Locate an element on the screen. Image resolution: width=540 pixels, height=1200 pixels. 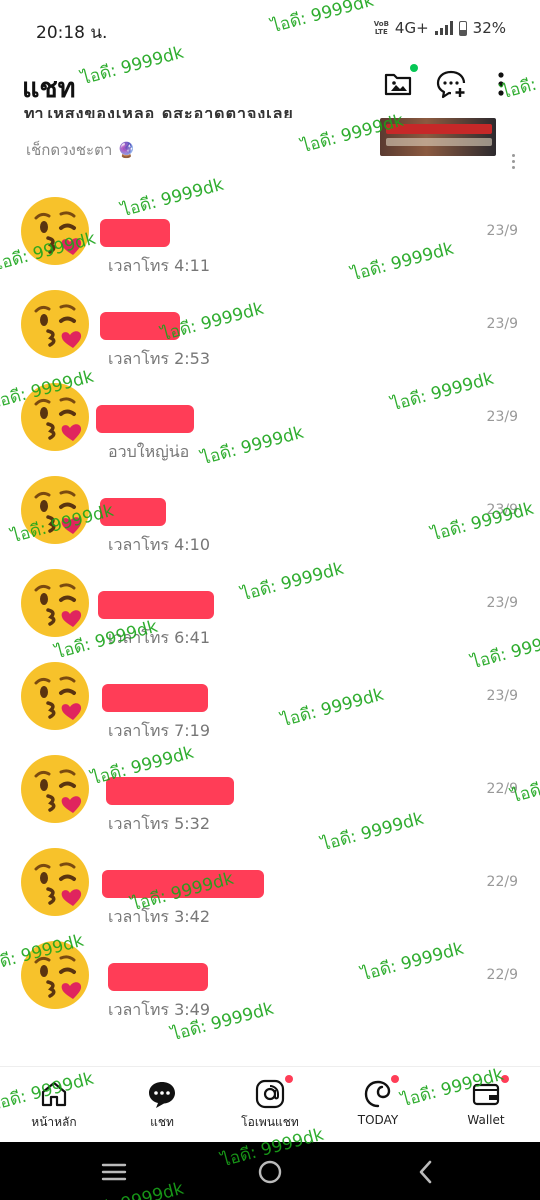
nav-wallet: Wallet is located at coordinates (486, 1105).